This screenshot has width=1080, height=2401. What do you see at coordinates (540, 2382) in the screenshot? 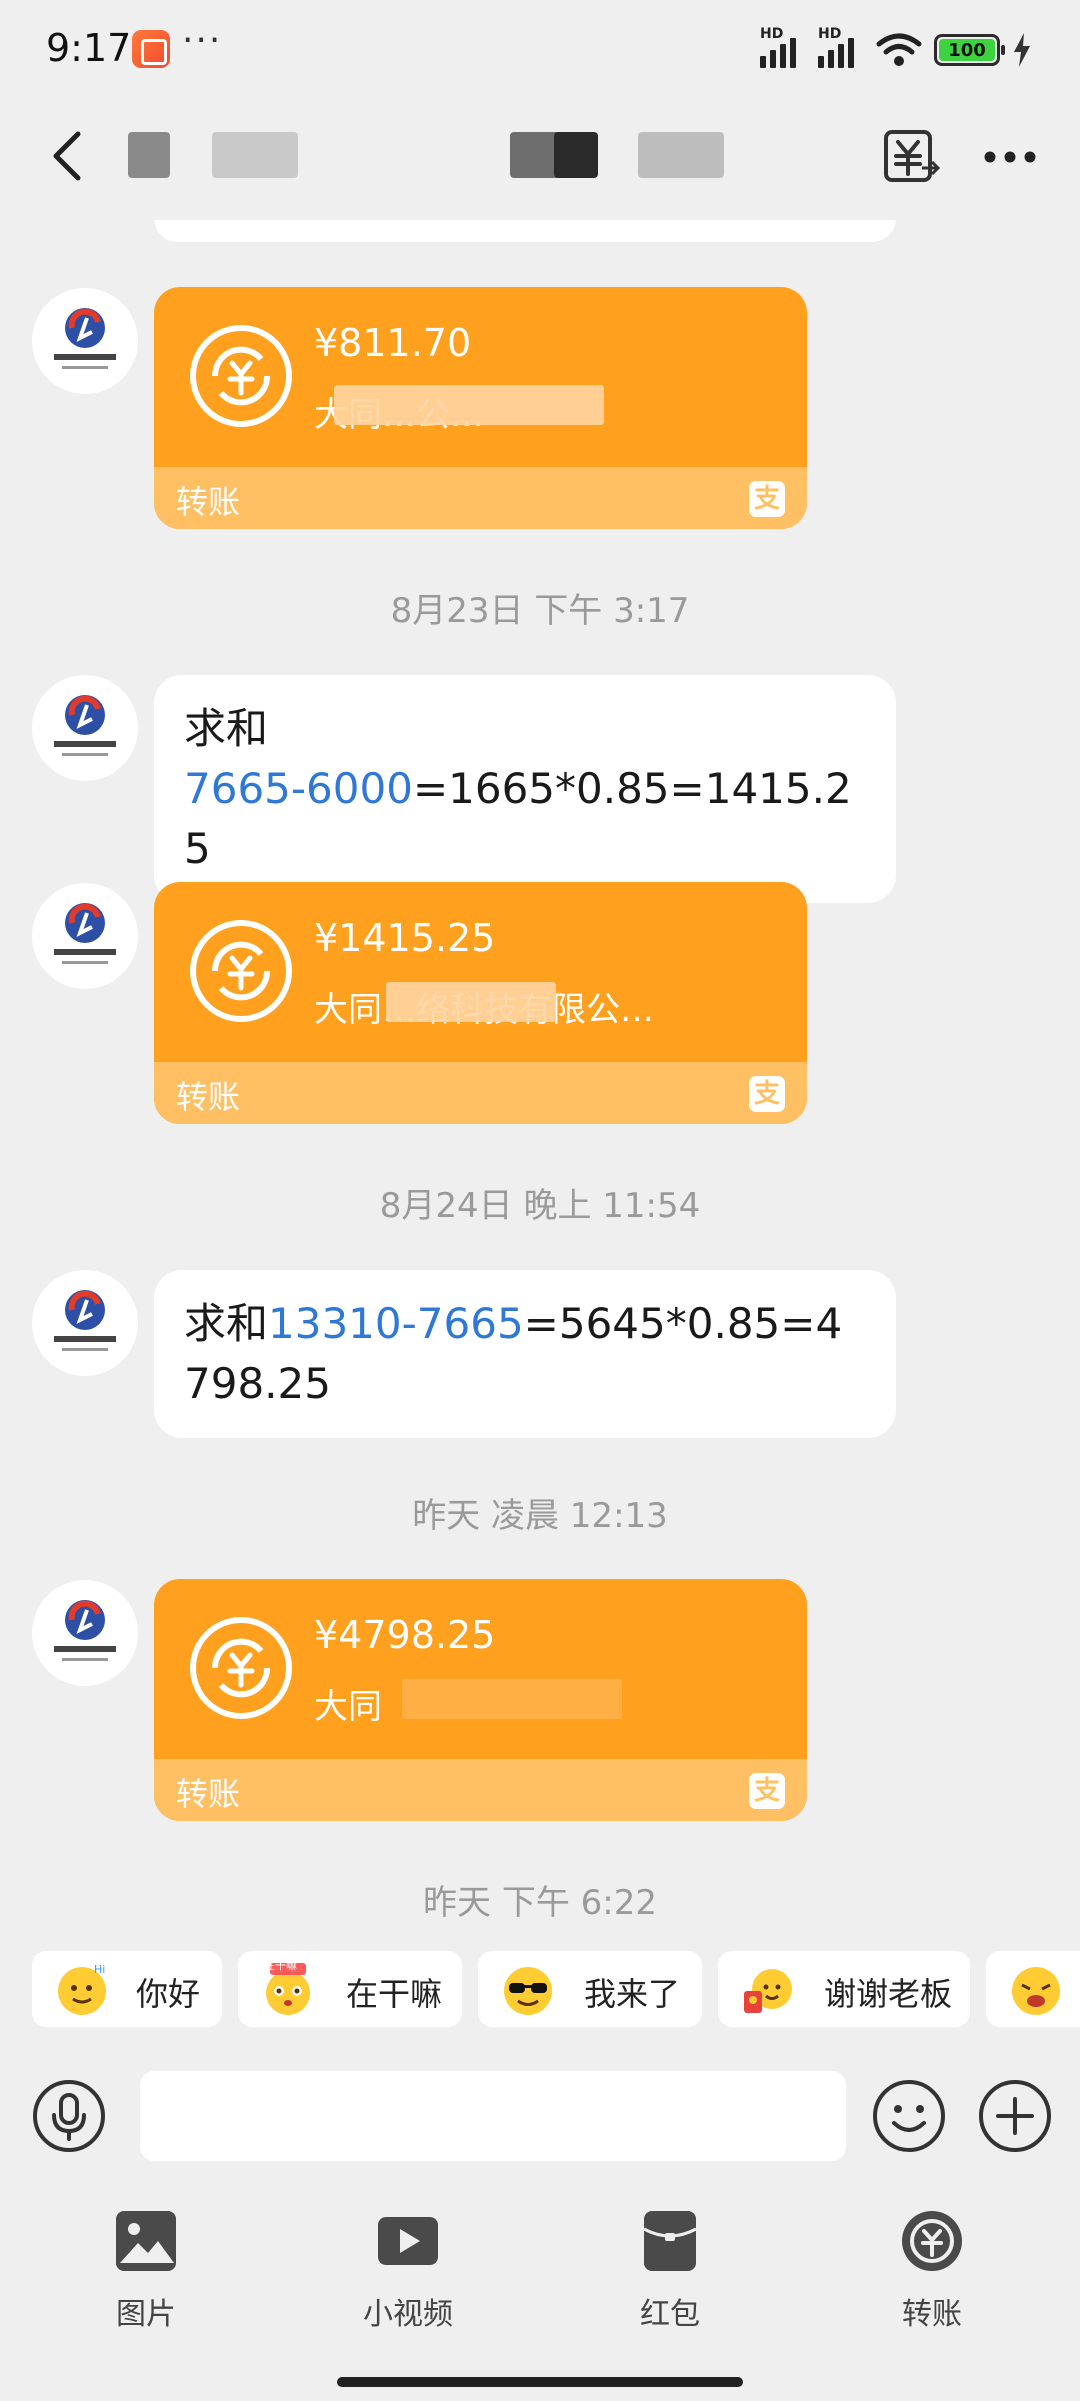
I see `home-indicator` at bounding box center [540, 2382].